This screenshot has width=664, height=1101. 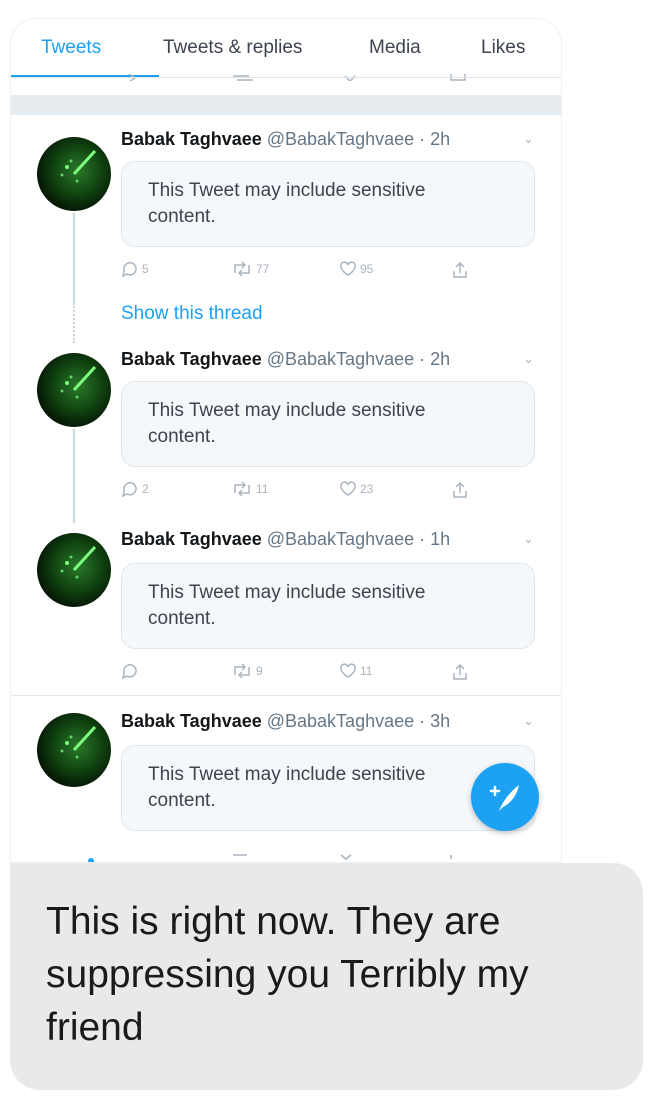 What do you see at coordinates (503, 48) in the screenshot?
I see `tab-likes: Likes` at bounding box center [503, 48].